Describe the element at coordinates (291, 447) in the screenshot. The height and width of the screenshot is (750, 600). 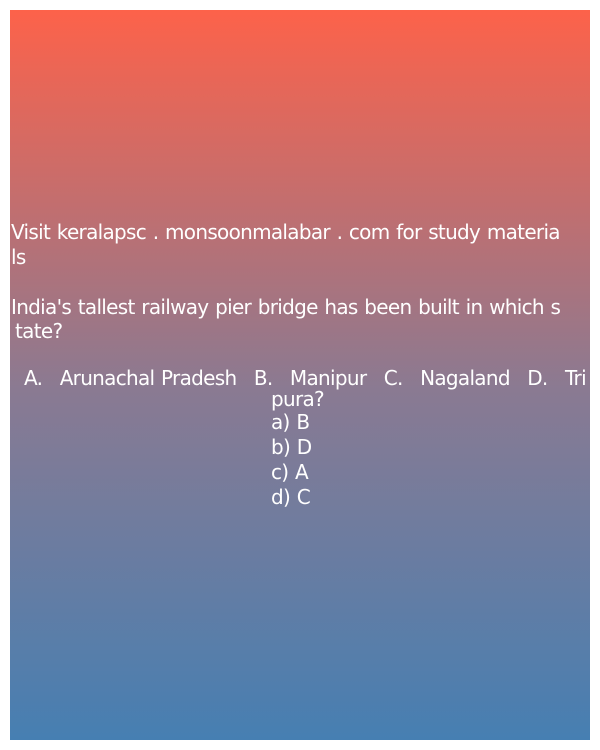
I see `answer-choice: b) D` at that location.